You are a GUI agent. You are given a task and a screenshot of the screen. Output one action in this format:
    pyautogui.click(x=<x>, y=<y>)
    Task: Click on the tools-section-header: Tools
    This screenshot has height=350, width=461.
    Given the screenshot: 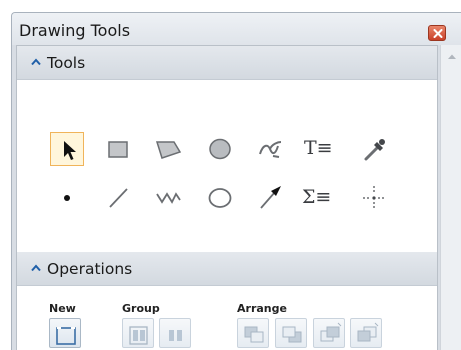 What is the action you would take?
    pyautogui.click(x=227, y=63)
    